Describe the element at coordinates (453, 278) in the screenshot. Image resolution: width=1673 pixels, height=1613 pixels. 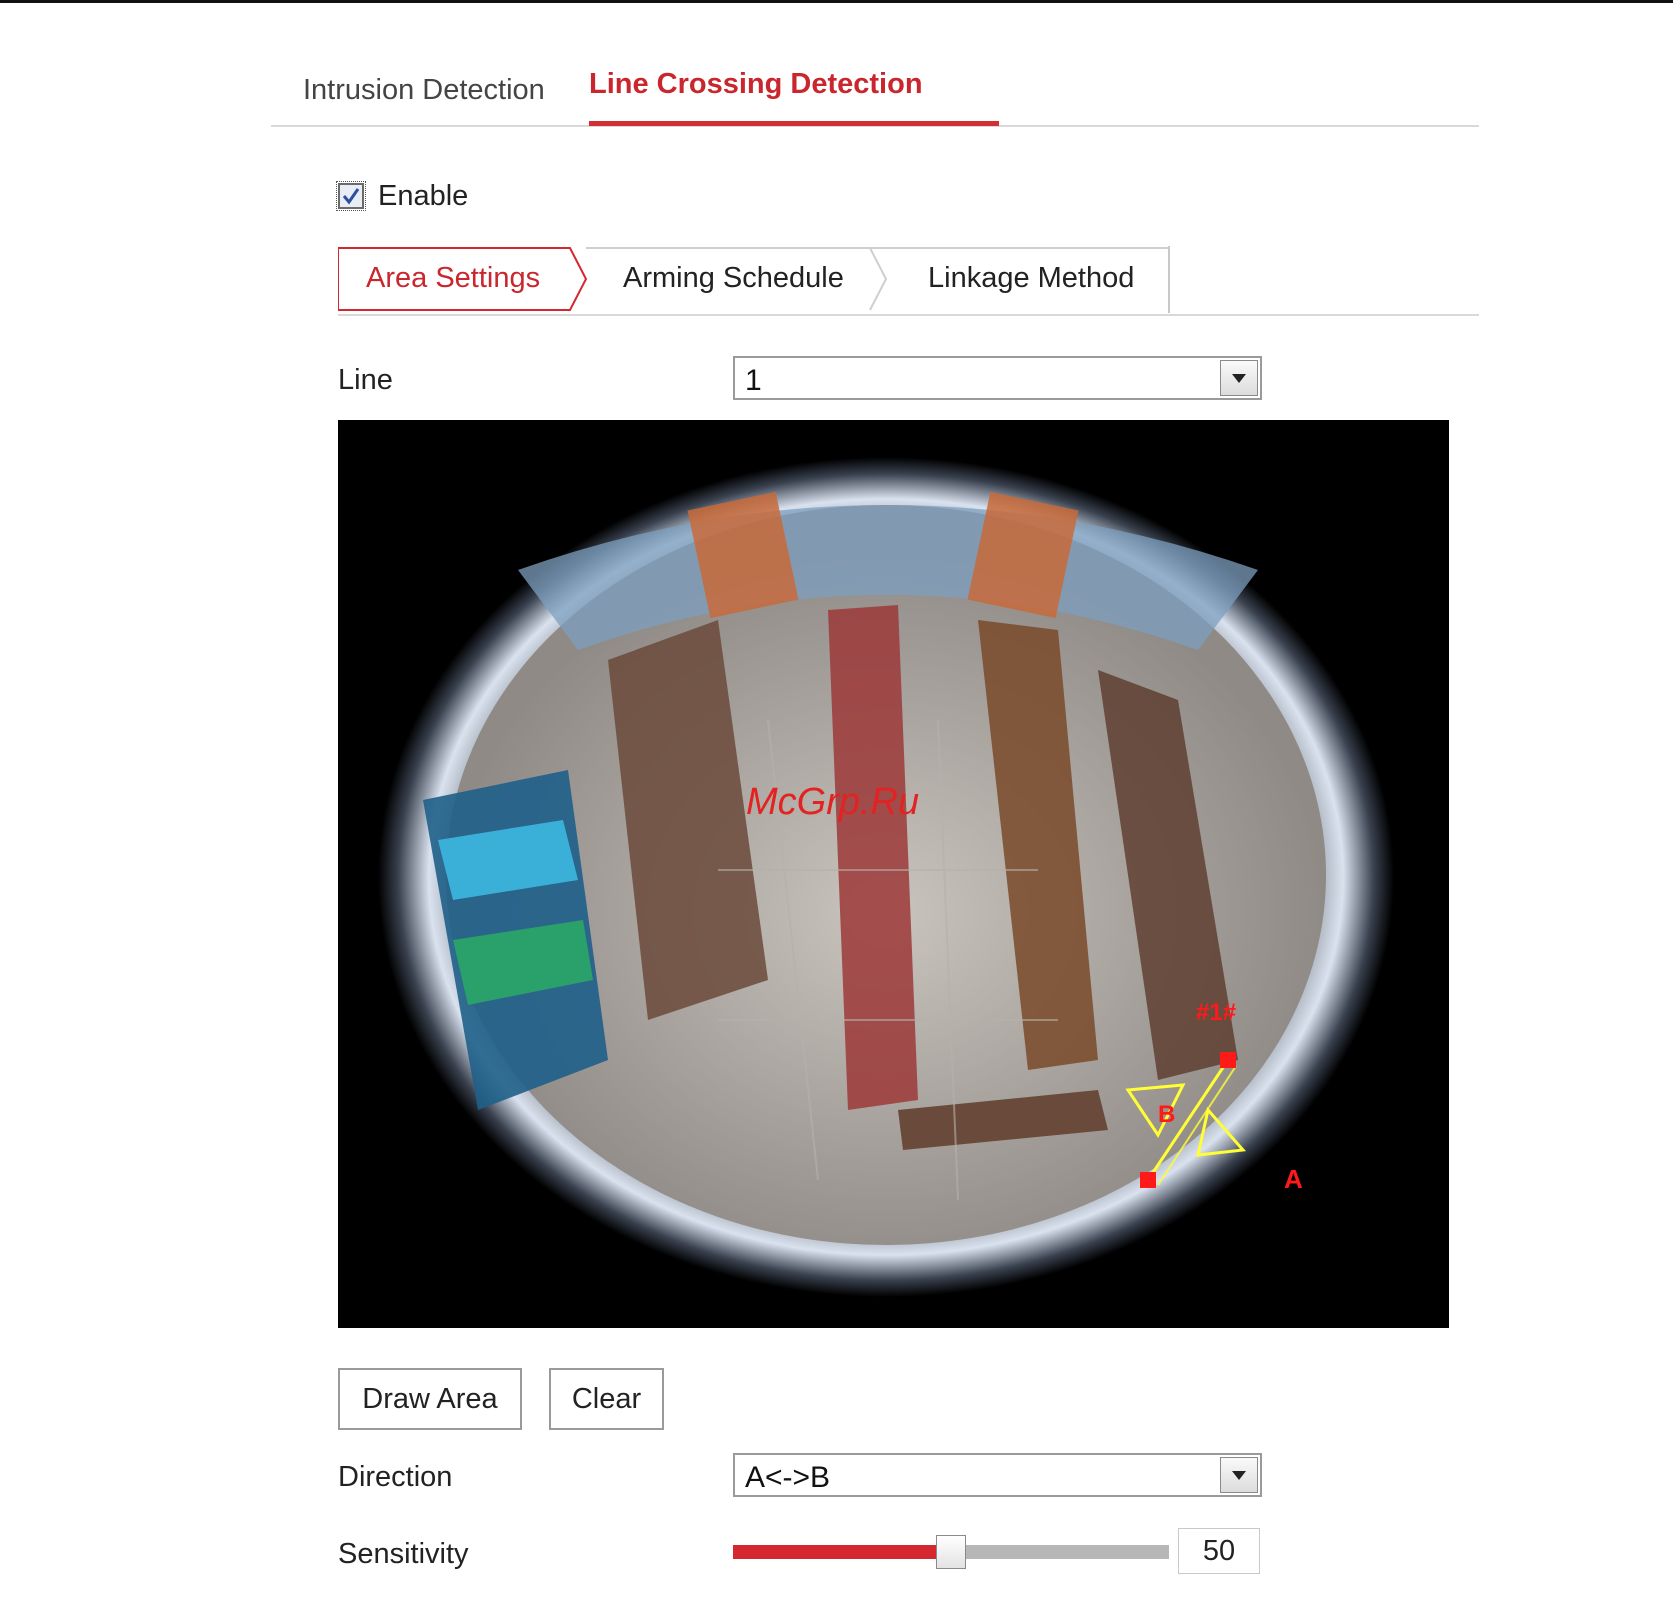
I see `subtab-area-settings: Area Settings` at that location.